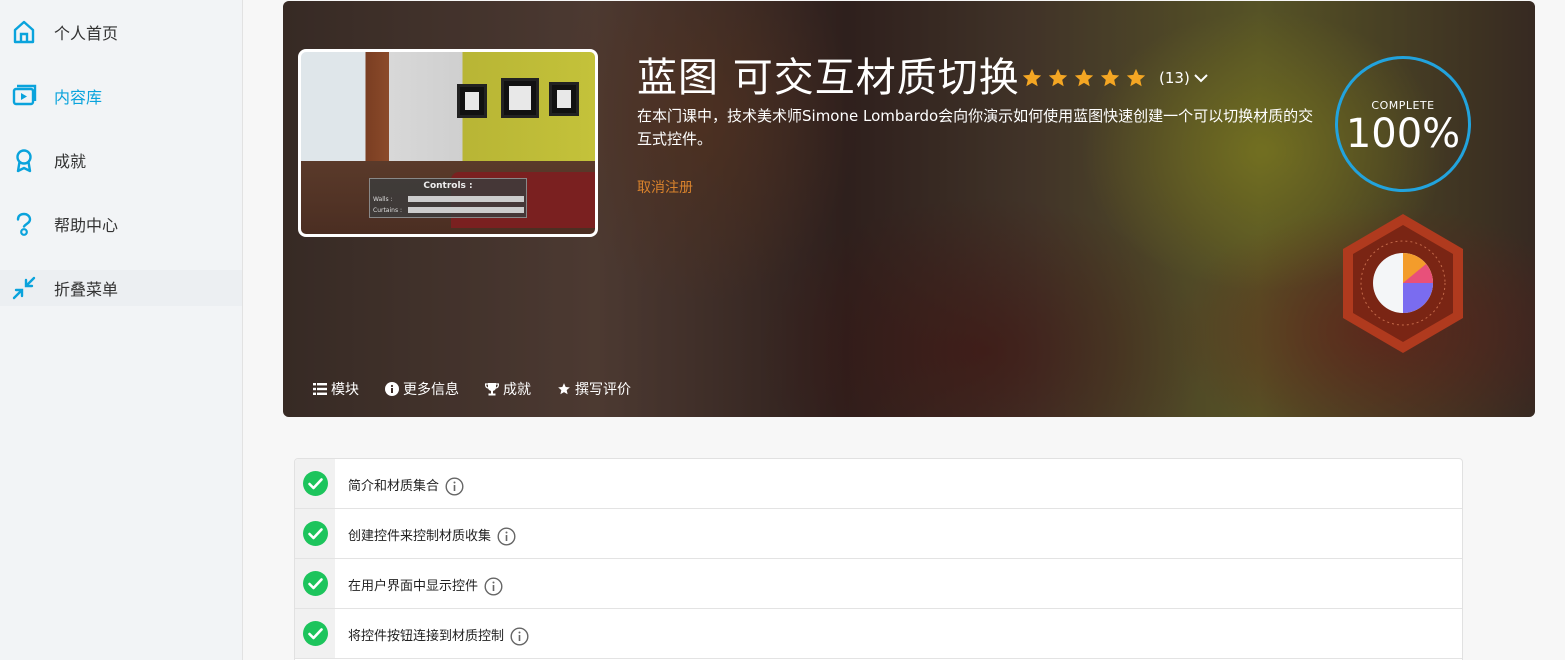  What do you see at coordinates (878, 584) in the screenshot?
I see `module-row: 在用户界面中显示控件` at bounding box center [878, 584].